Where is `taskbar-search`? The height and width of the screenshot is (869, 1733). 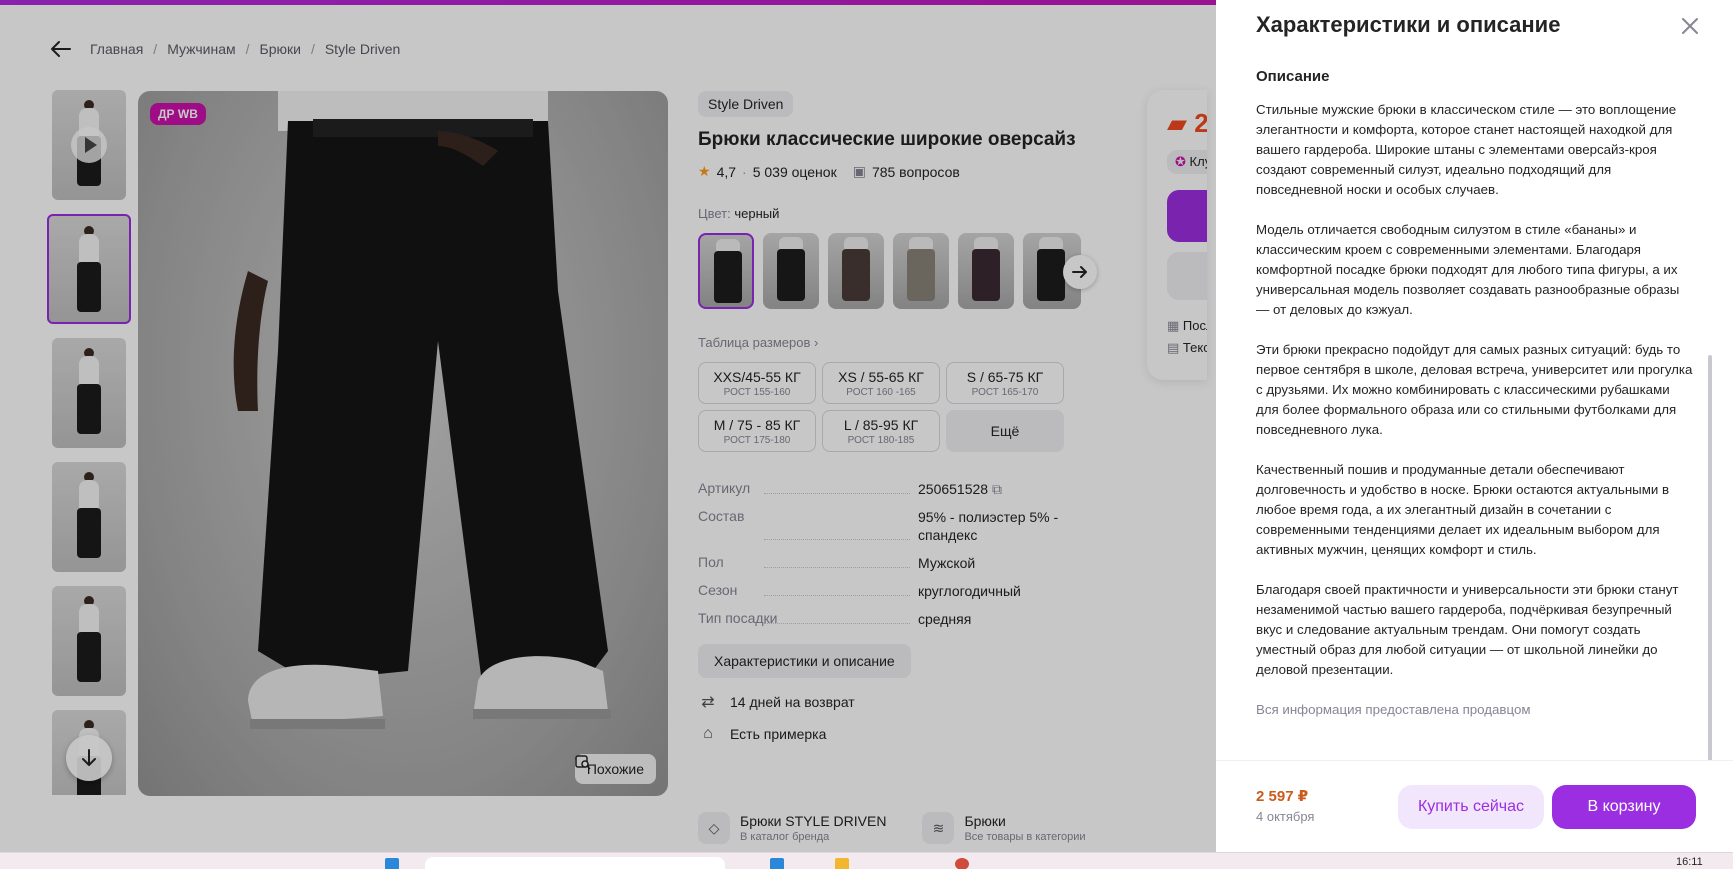
taskbar-search is located at coordinates (575, 863).